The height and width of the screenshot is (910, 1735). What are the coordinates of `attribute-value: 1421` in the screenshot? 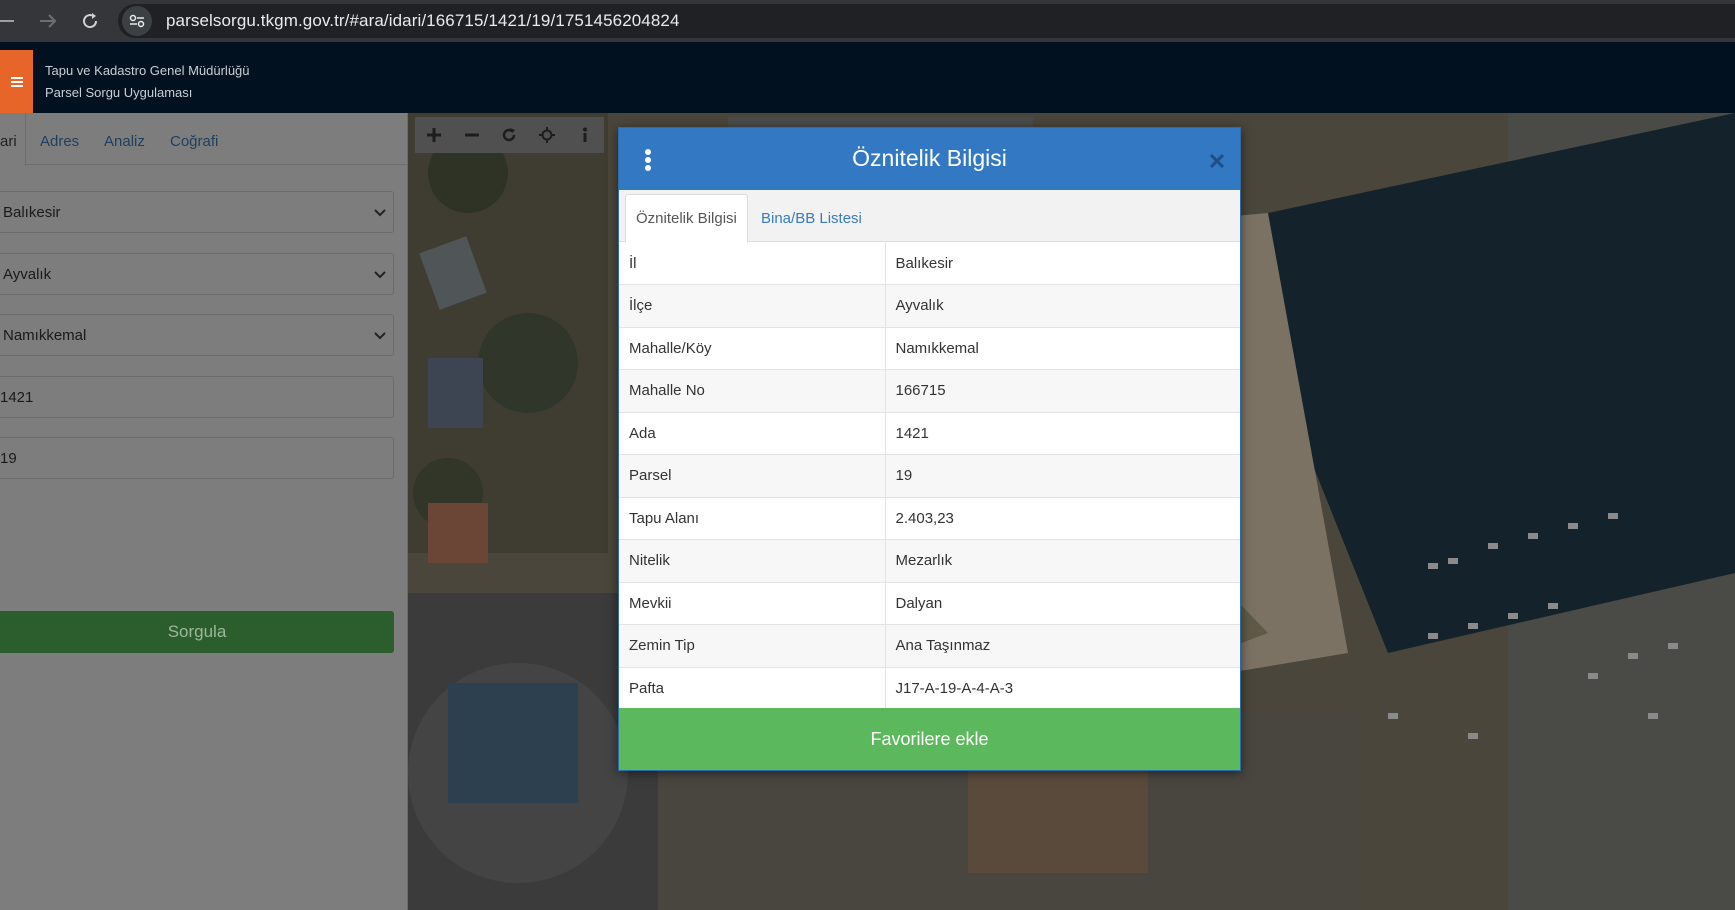 It's located at (1062, 433).